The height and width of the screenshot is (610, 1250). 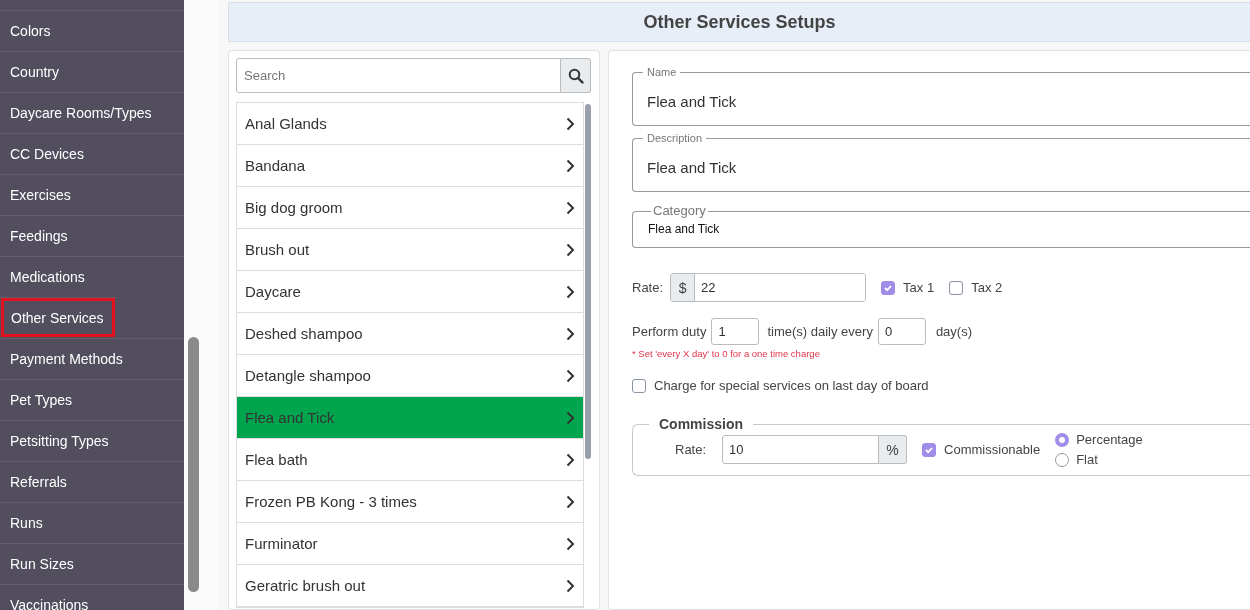 What do you see at coordinates (987, 287) in the screenshot?
I see `checkbox-label: Tax 2` at bounding box center [987, 287].